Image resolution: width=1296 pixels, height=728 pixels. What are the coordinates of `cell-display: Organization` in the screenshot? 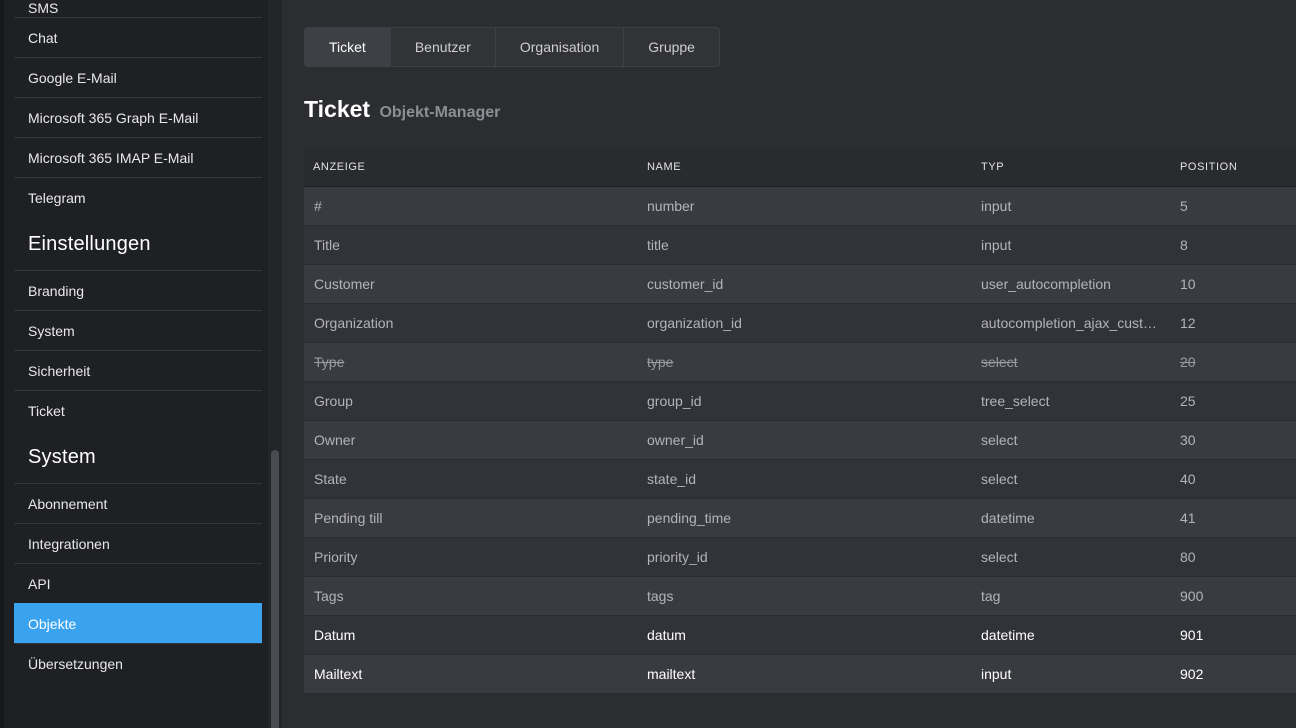 It's located at (354, 323).